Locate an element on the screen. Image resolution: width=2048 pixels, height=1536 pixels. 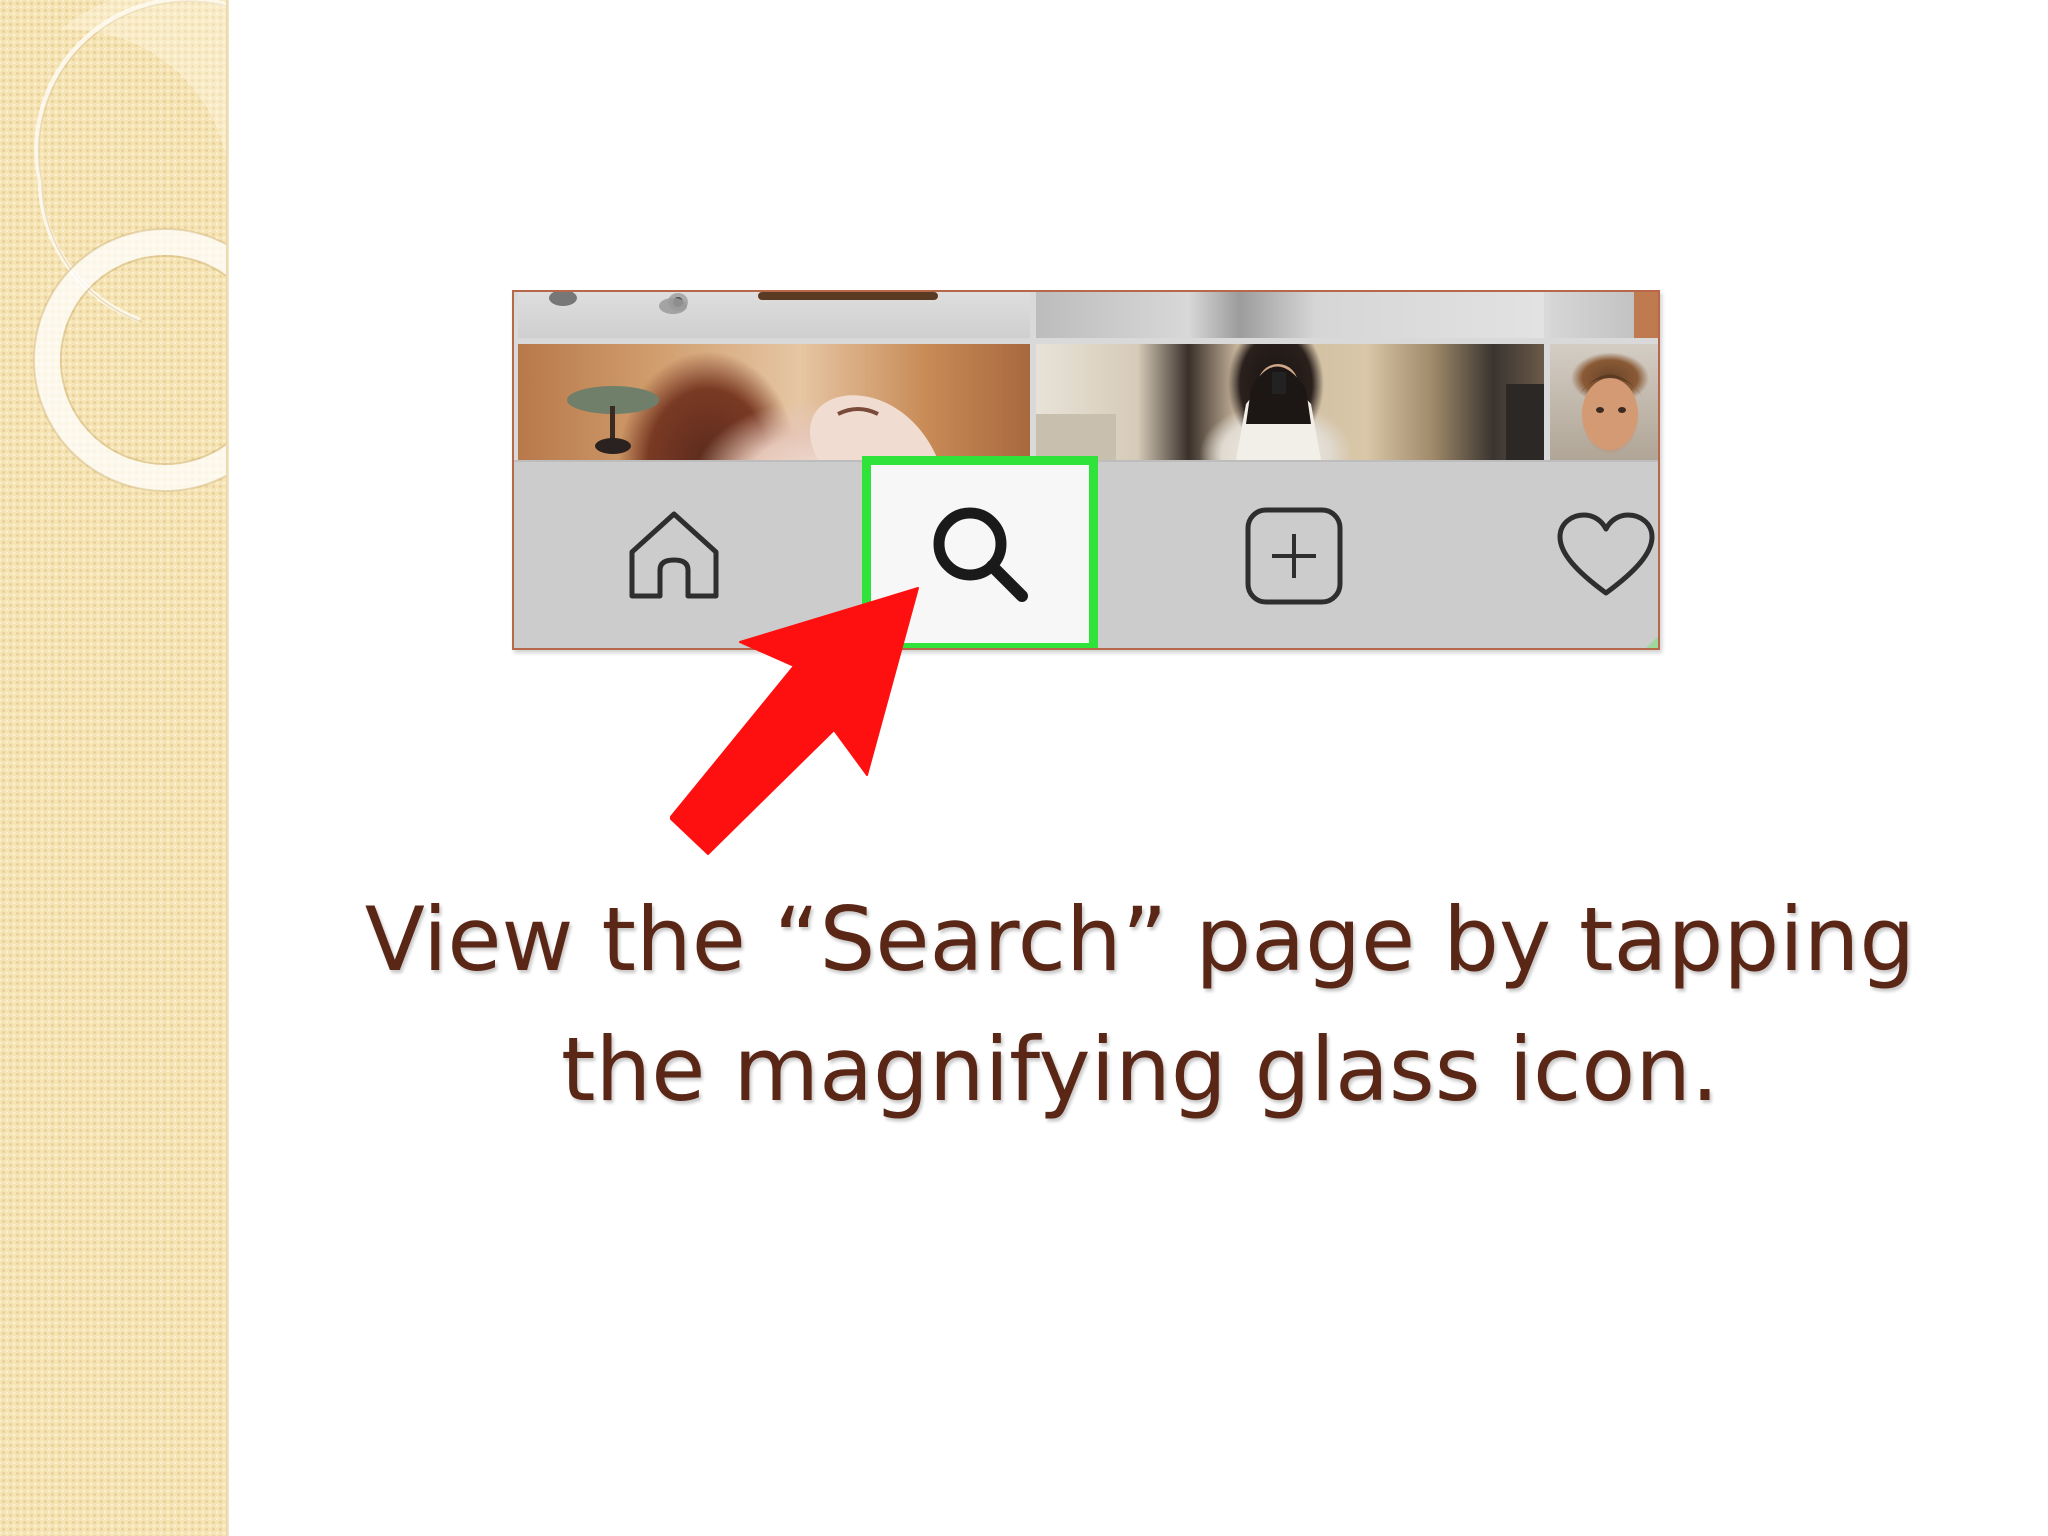
side-band-edge is located at coordinates (227, 768).